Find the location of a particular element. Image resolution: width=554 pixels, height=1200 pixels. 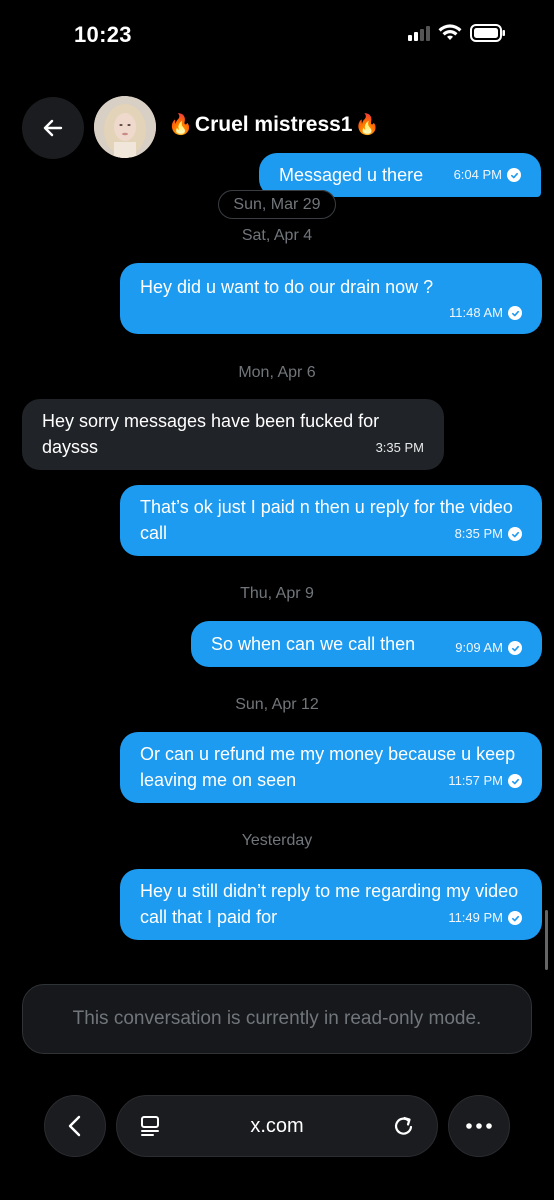

message-meta: 8:35 PM is located at coordinates (488, 534).